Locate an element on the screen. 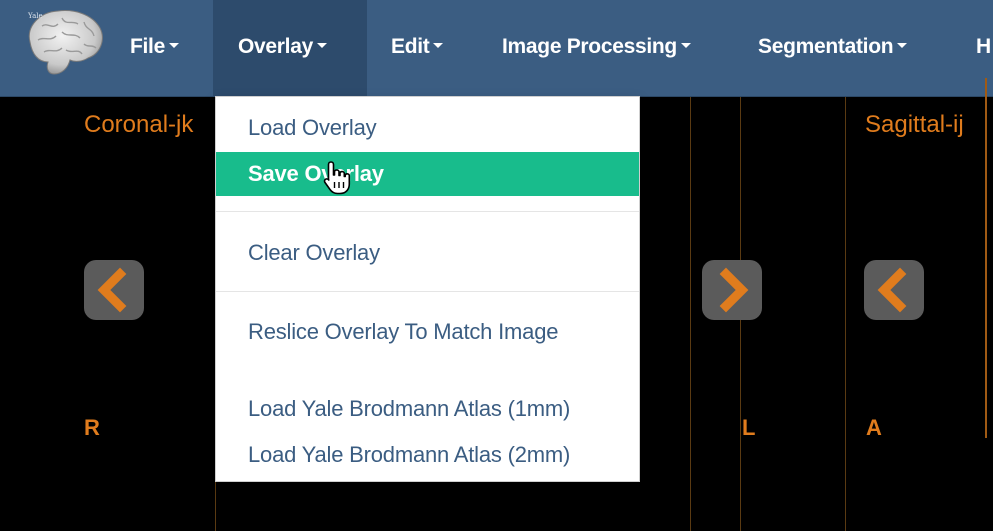 The width and height of the screenshot is (993, 531). menu-item-label: Reslice Overlay To Match Image is located at coordinates (403, 331).